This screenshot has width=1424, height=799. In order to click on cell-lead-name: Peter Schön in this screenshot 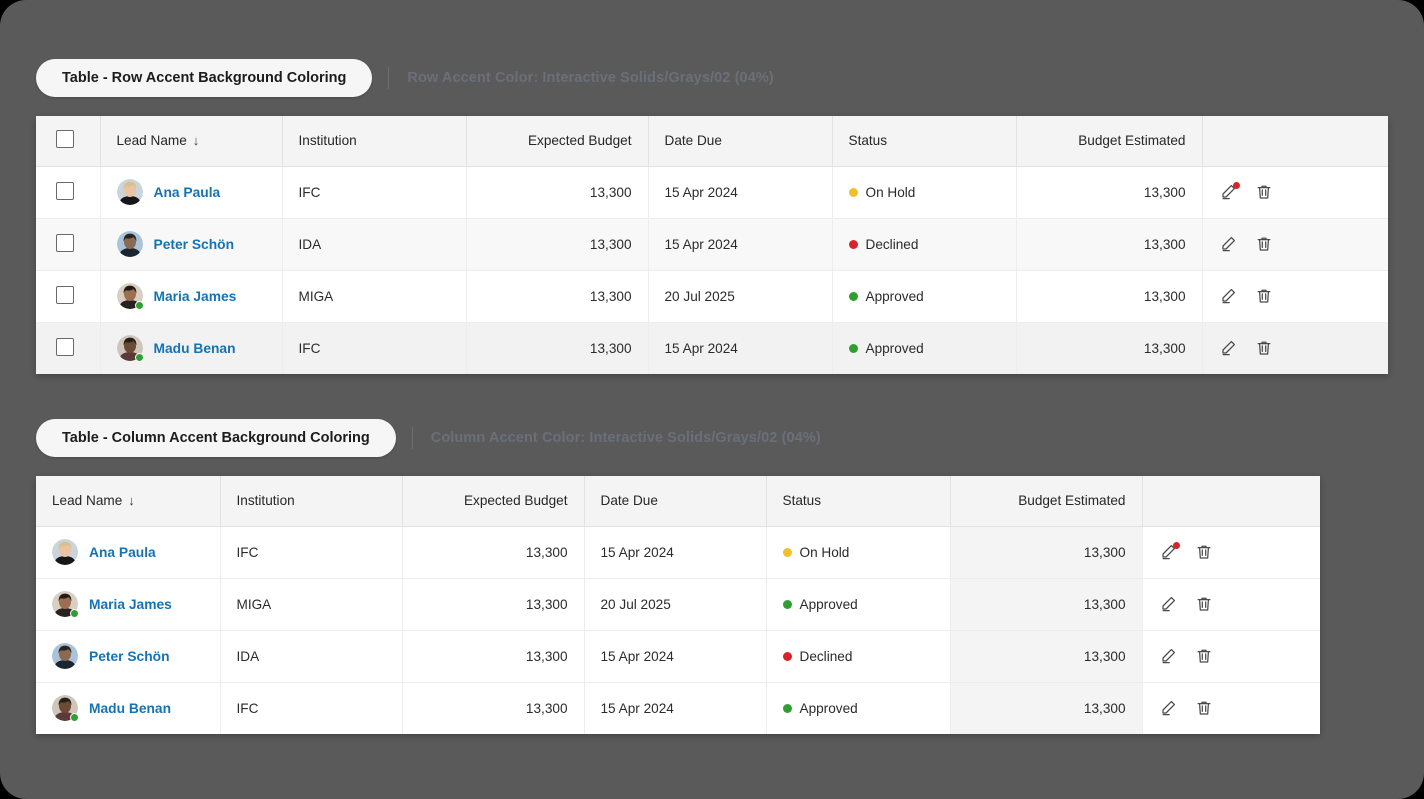, I will do `click(191, 244)`.